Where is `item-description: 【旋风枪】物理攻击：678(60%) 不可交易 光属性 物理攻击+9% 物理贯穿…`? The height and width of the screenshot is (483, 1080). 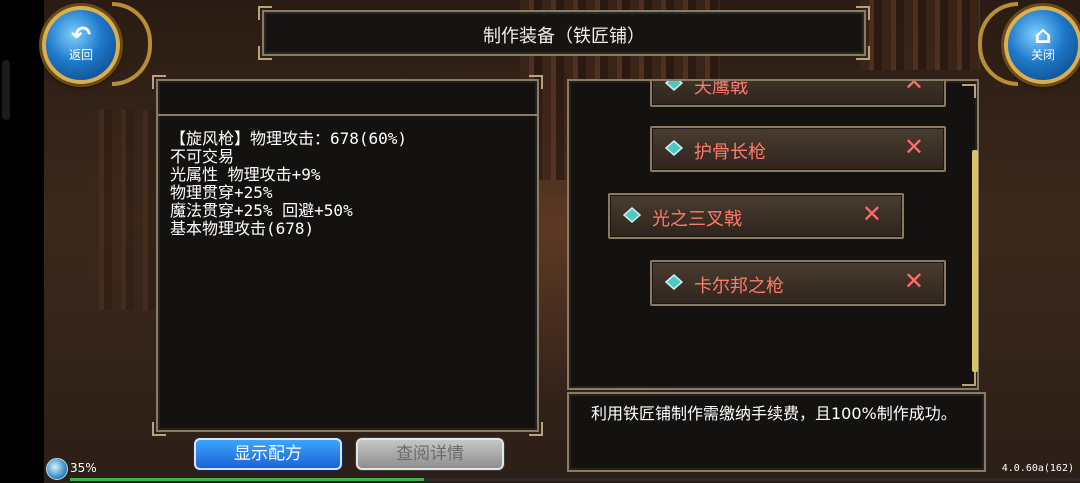 item-description: 【旋风枪】物理攻击：678(60%) 不可交易 光属性 物理攻击+9% 物理贯穿… is located at coordinates (288, 184).